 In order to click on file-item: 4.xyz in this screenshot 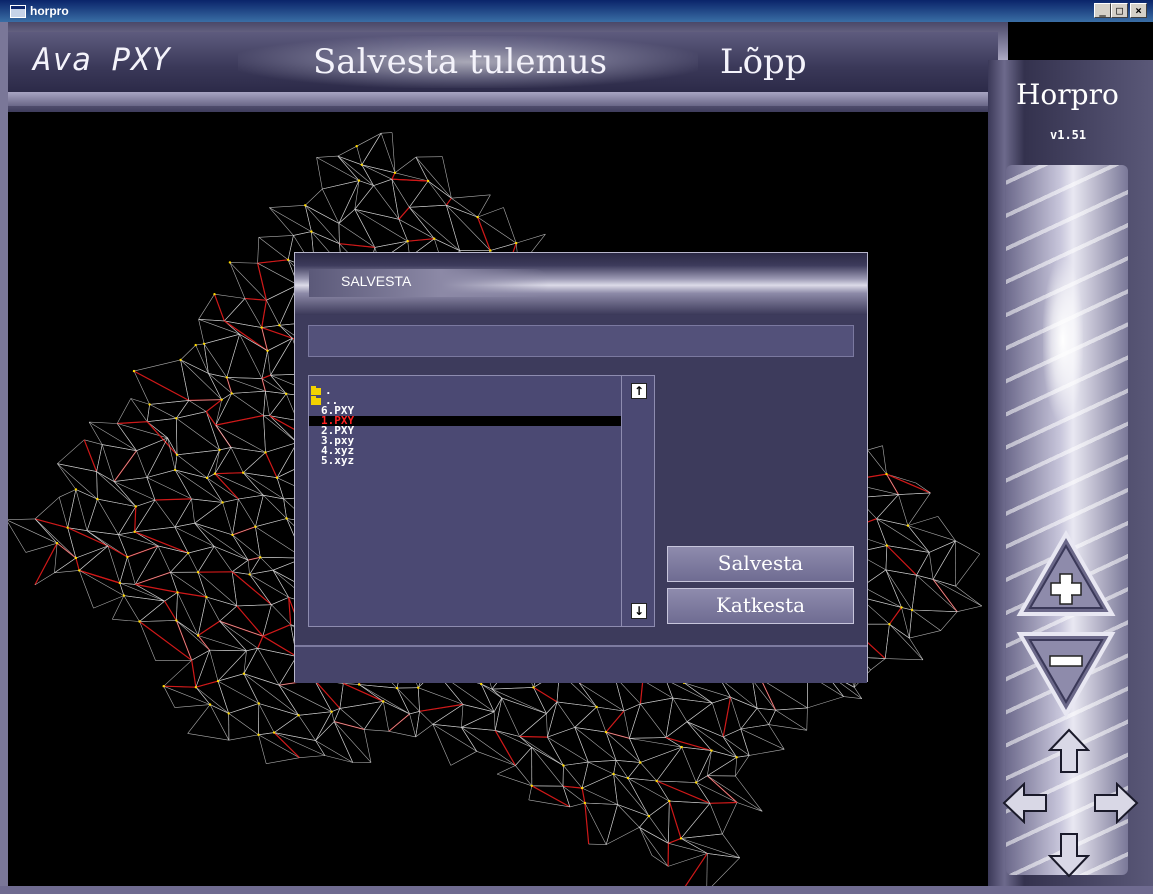, I will do `click(465, 450)`.